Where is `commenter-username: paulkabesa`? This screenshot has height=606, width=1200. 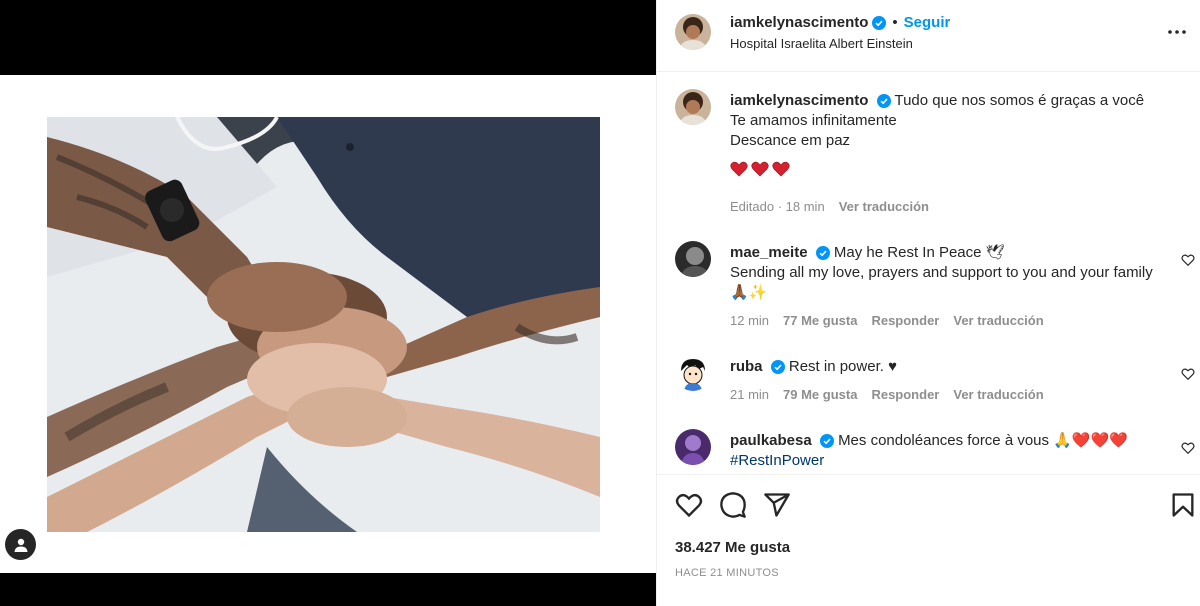 commenter-username: paulkabesa is located at coordinates (771, 440).